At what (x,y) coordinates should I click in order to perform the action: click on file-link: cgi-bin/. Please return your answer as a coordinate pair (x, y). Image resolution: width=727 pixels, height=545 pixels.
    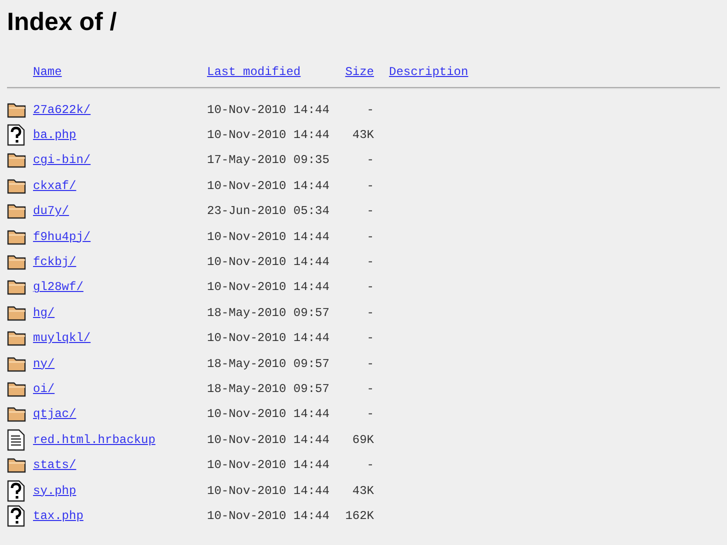
    Looking at the image, I should click on (62, 160).